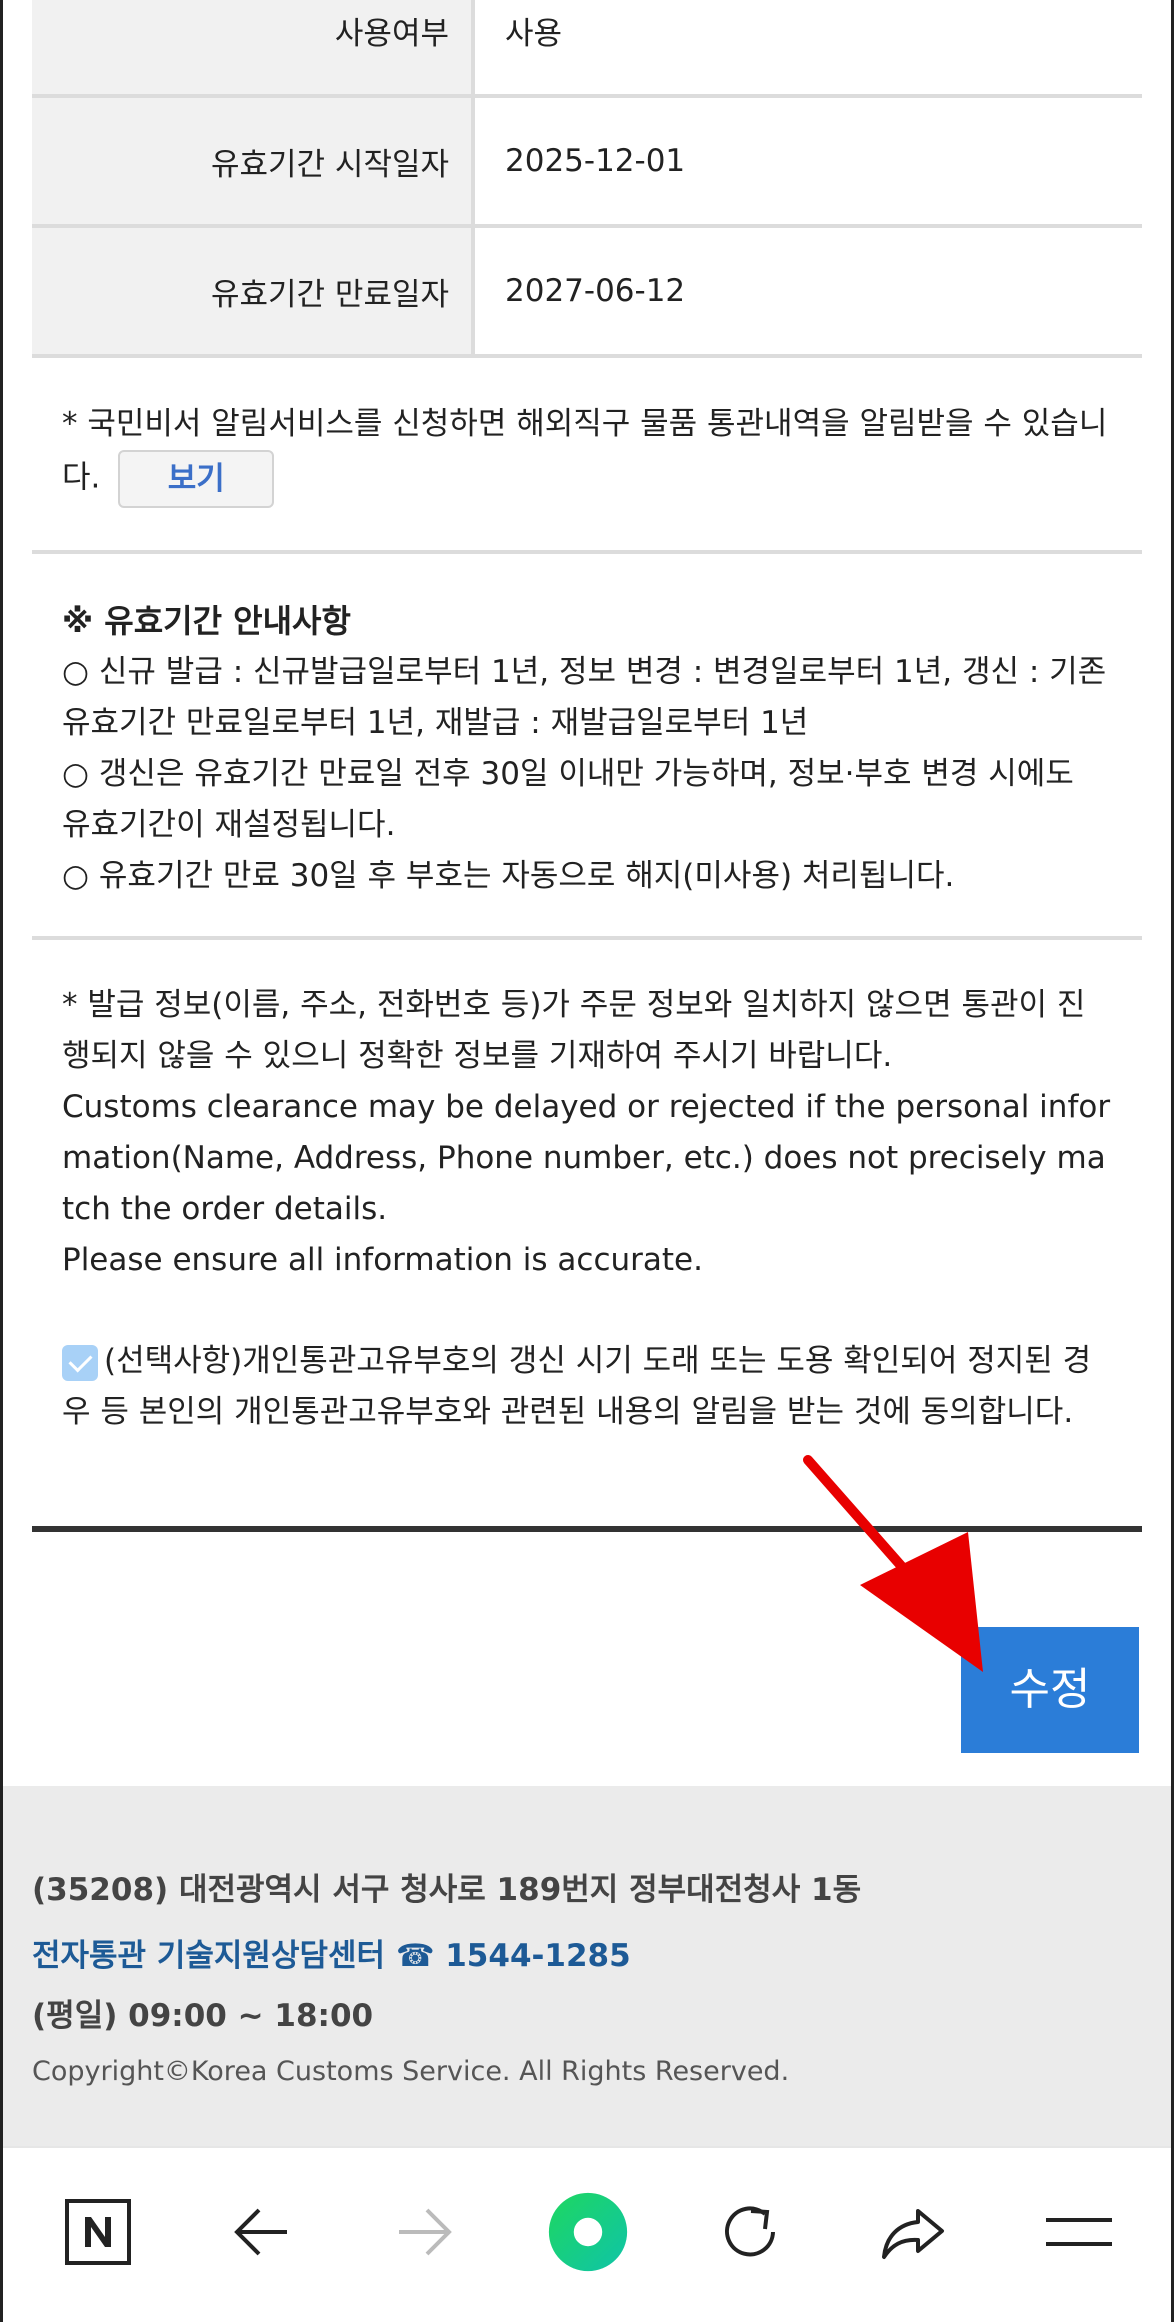 This screenshot has height=2322, width=1174. I want to click on value-usage: 사용, so click(534, 34).